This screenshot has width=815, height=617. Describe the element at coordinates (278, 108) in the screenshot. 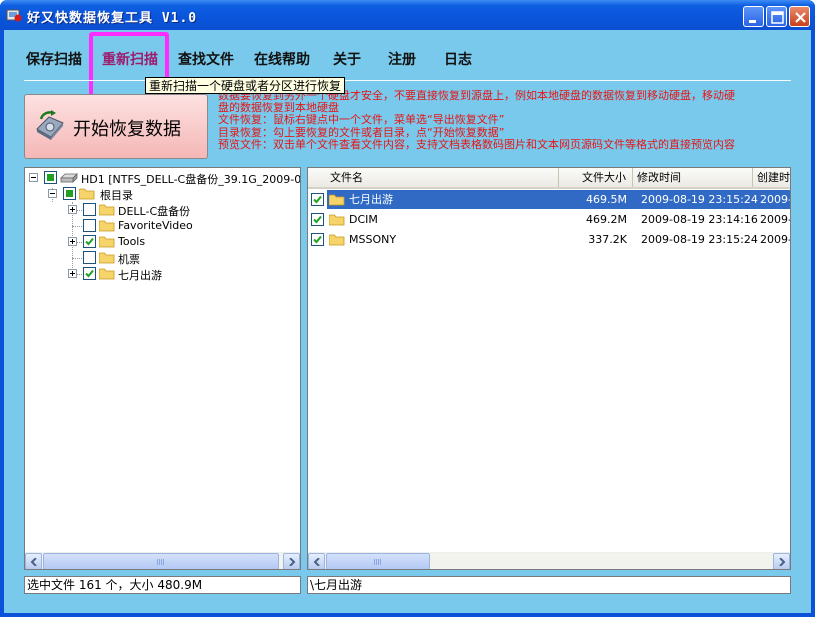

I see `help-line: 盘的数据恢复到本地硬盘` at that location.